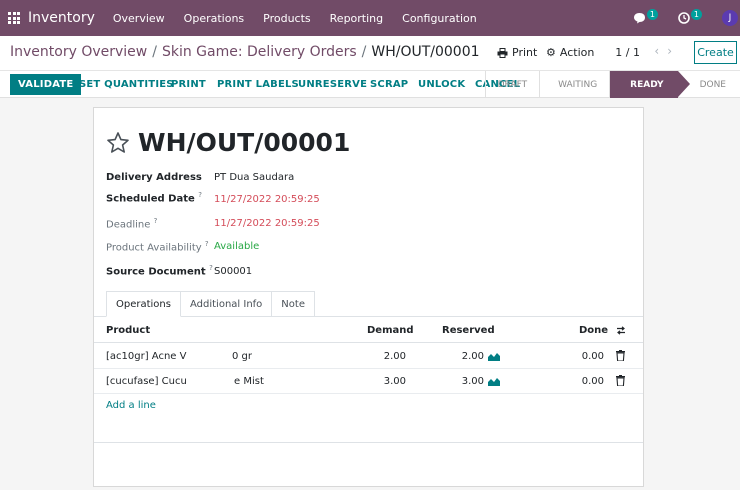 The width and height of the screenshot is (740, 490). Describe the element at coordinates (577, 52) in the screenshot. I see `action-label: Action` at that location.